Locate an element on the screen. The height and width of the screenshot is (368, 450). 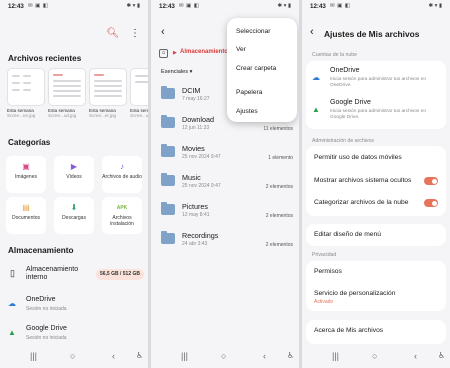
edit-menu-card: Editar diseño de menú is located at coordinates (376, 235).